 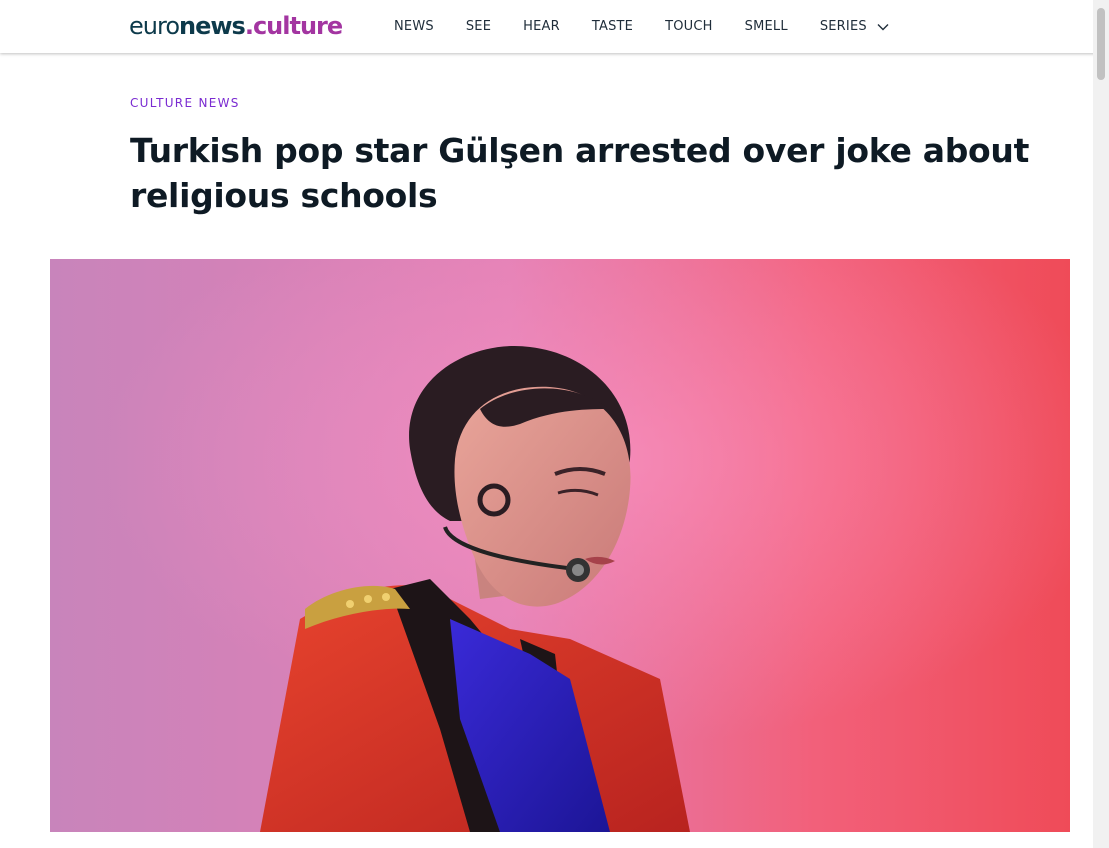 I want to click on nav-label: SERIES, so click(x=843, y=26).